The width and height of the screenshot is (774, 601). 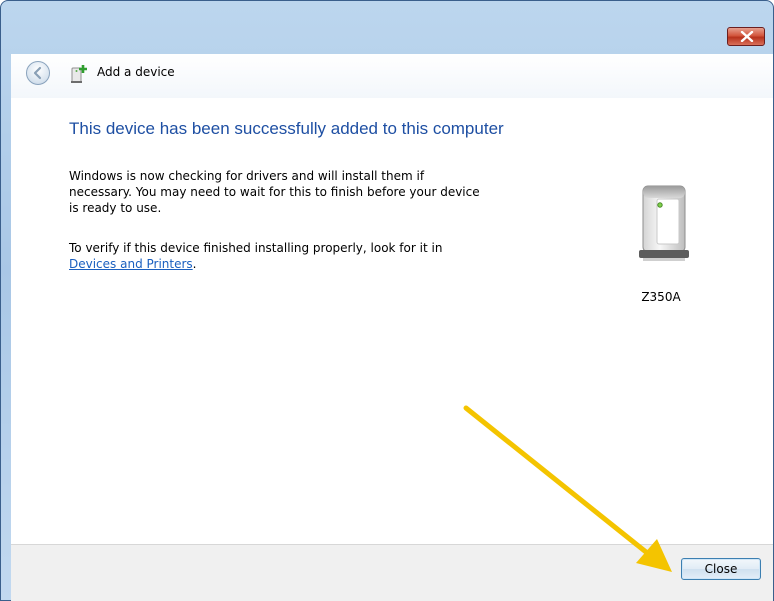 I want to click on close-button: Close, so click(x=721, y=569).